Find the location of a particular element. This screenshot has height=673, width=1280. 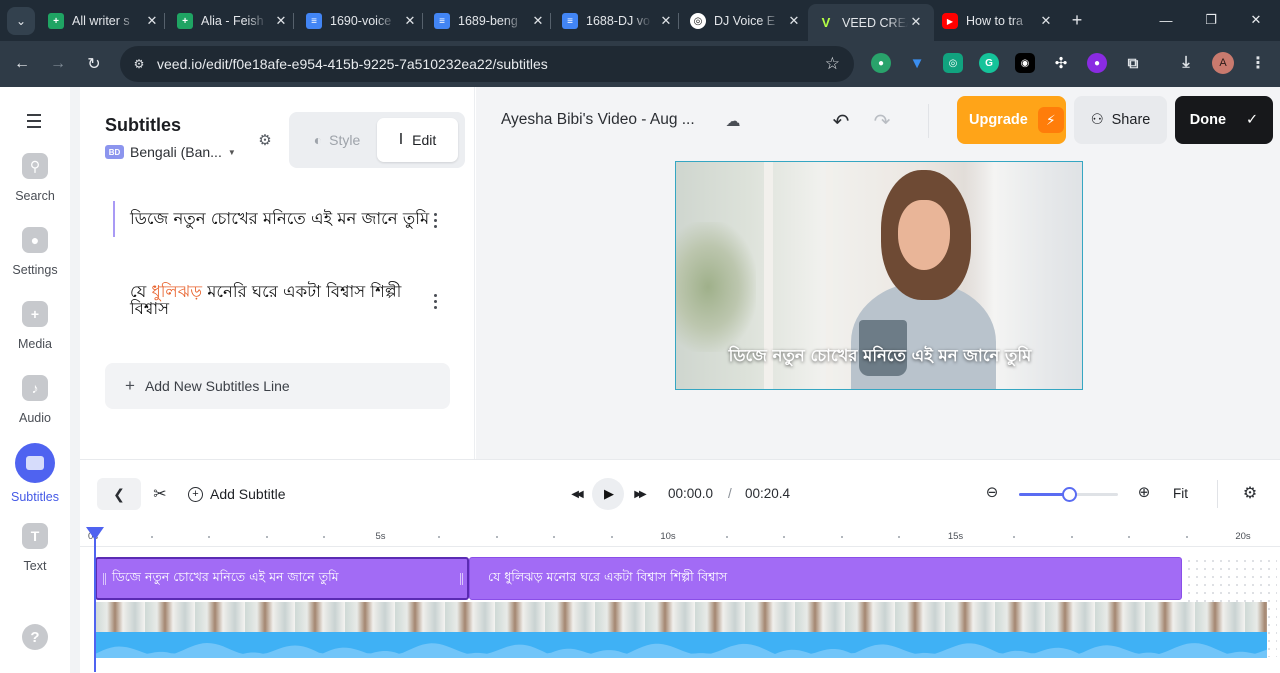

docs-icon: ≡ is located at coordinates (314, 21).